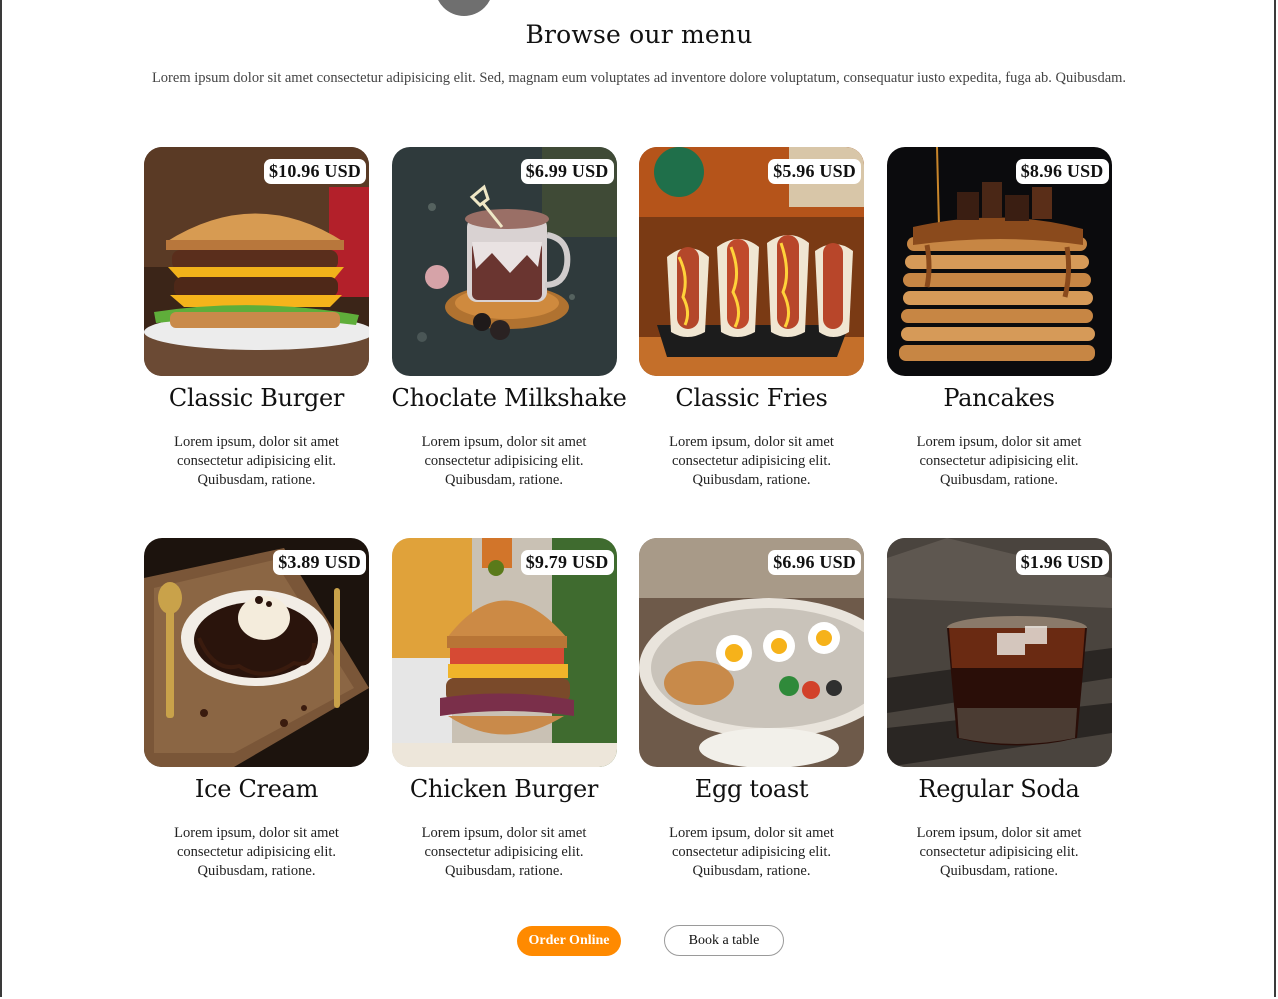 The image size is (1278, 999). Describe the element at coordinates (504, 652) in the screenshot. I see `chicken-burger-photo: $9.79 USD` at that location.